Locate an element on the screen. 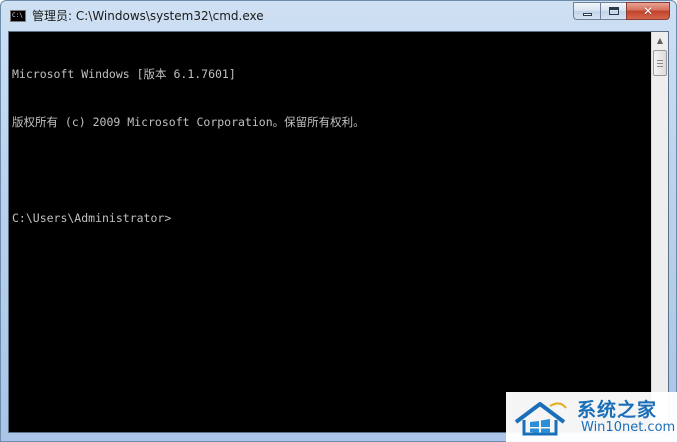  cmd-icon: C:\ is located at coordinates (18, 16).